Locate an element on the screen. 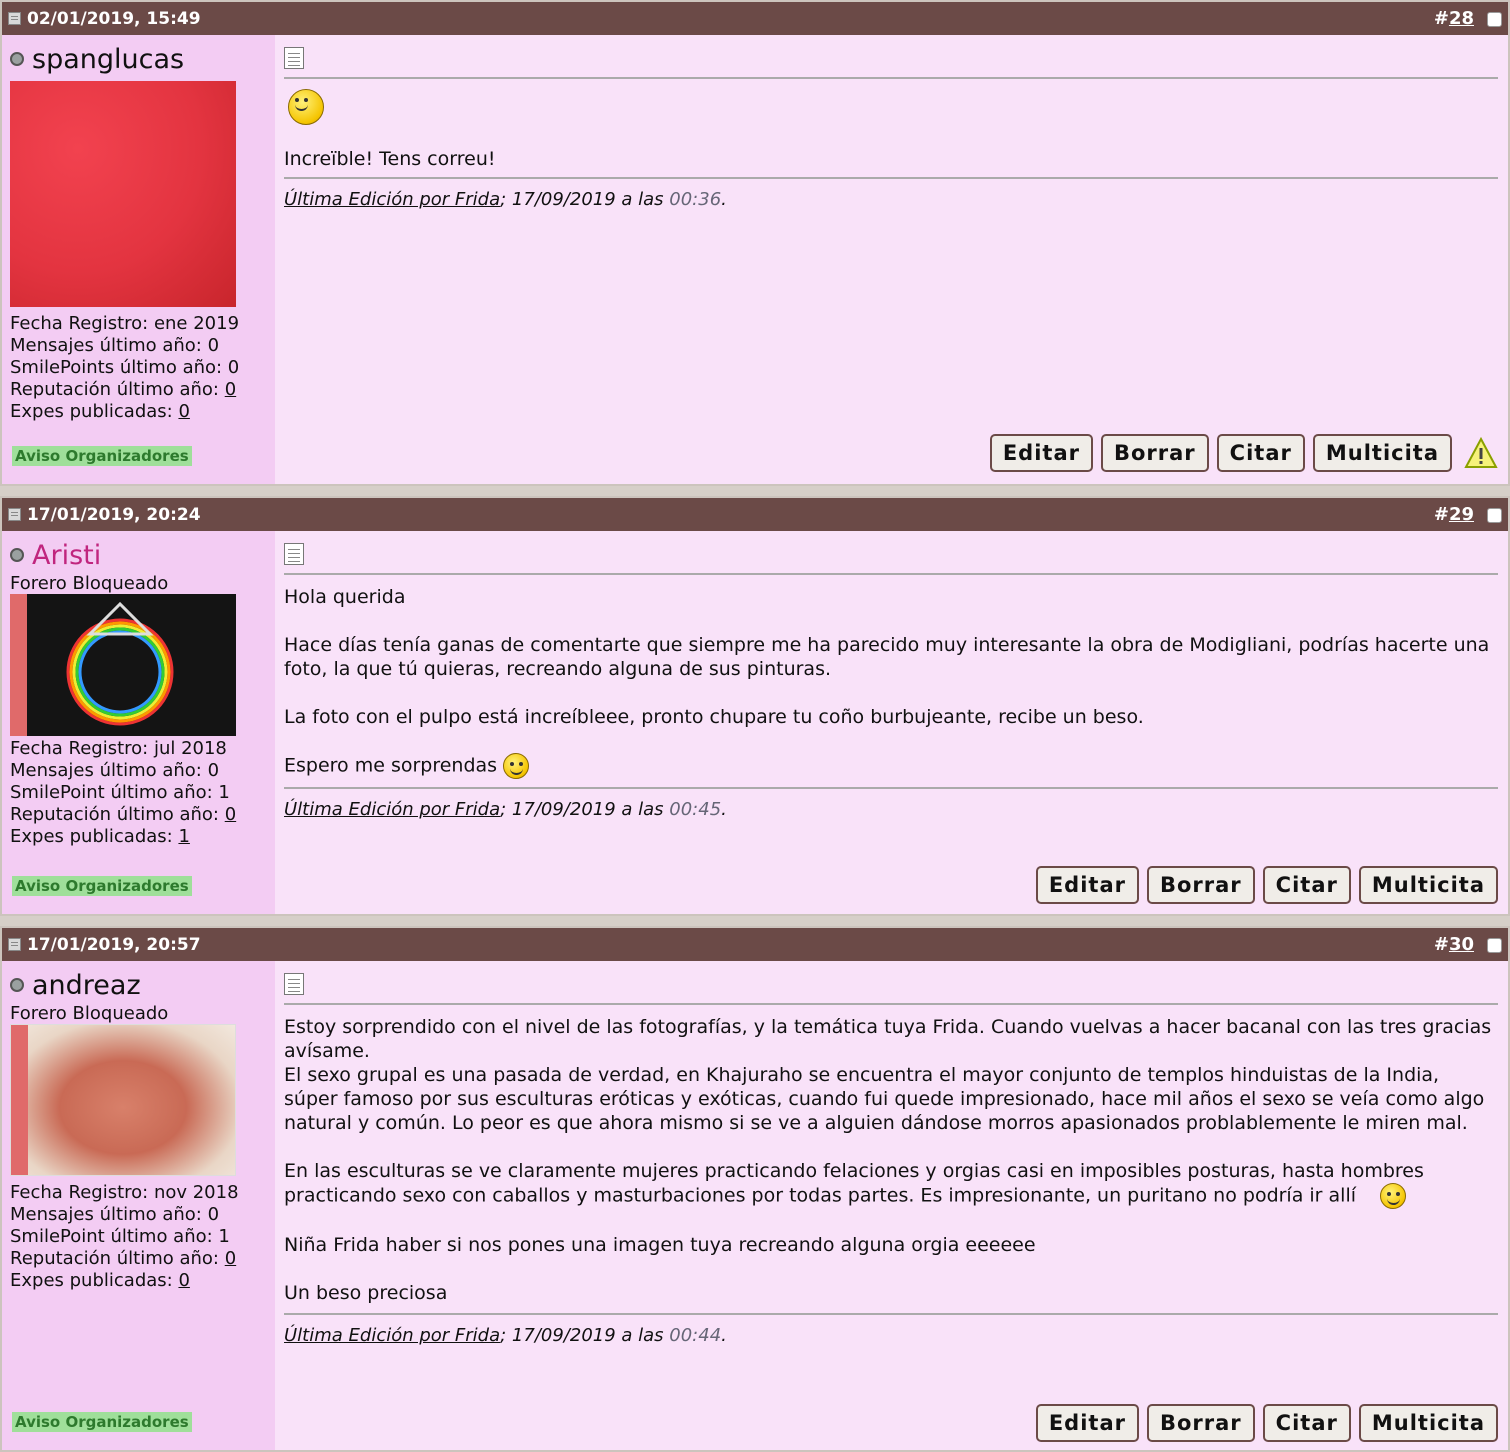 This screenshot has width=1510, height=1452. post-header: 17/01/2019, 20:24 #29 is located at coordinates (755, 514).